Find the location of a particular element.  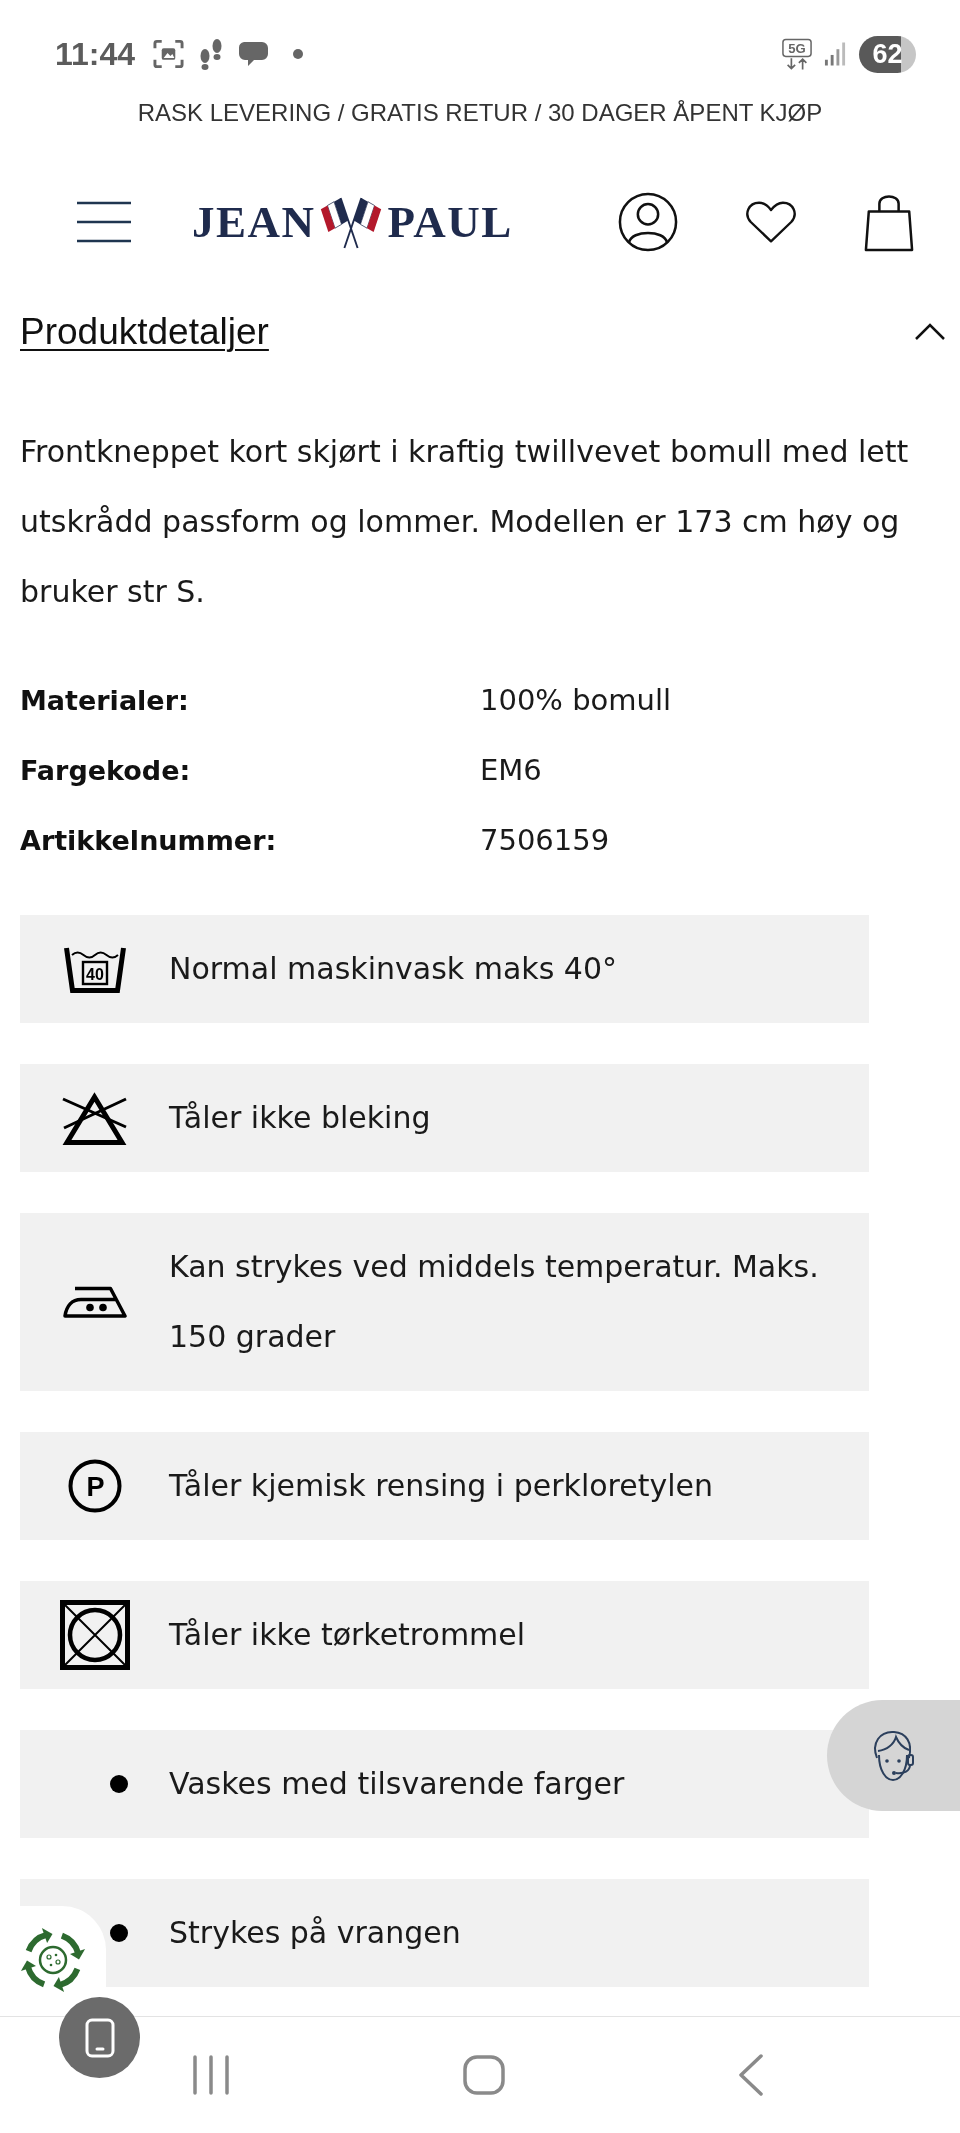

message-bubble-icon is located at coordinates (254, 54).